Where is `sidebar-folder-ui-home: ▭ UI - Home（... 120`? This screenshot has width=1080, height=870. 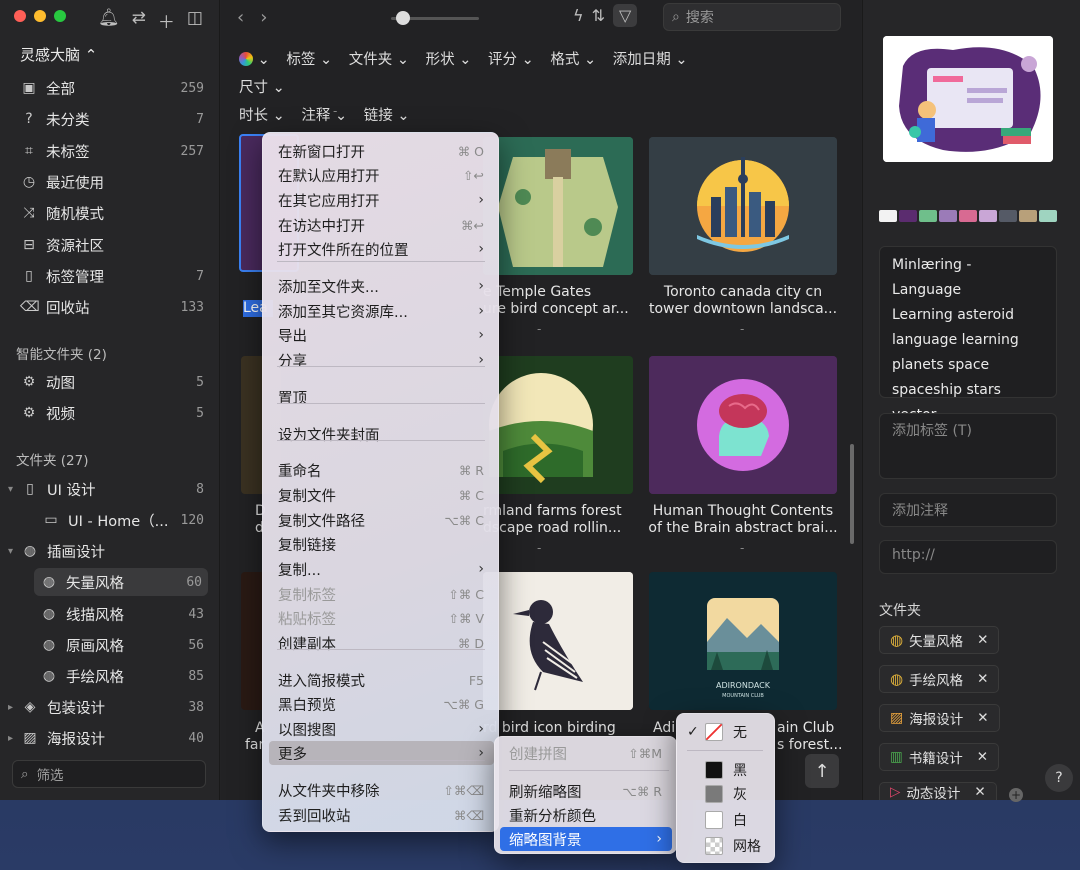
sidebar-folder-ui-home: ▭ UI - Home（... 120 is located at coordinates (123, 520).